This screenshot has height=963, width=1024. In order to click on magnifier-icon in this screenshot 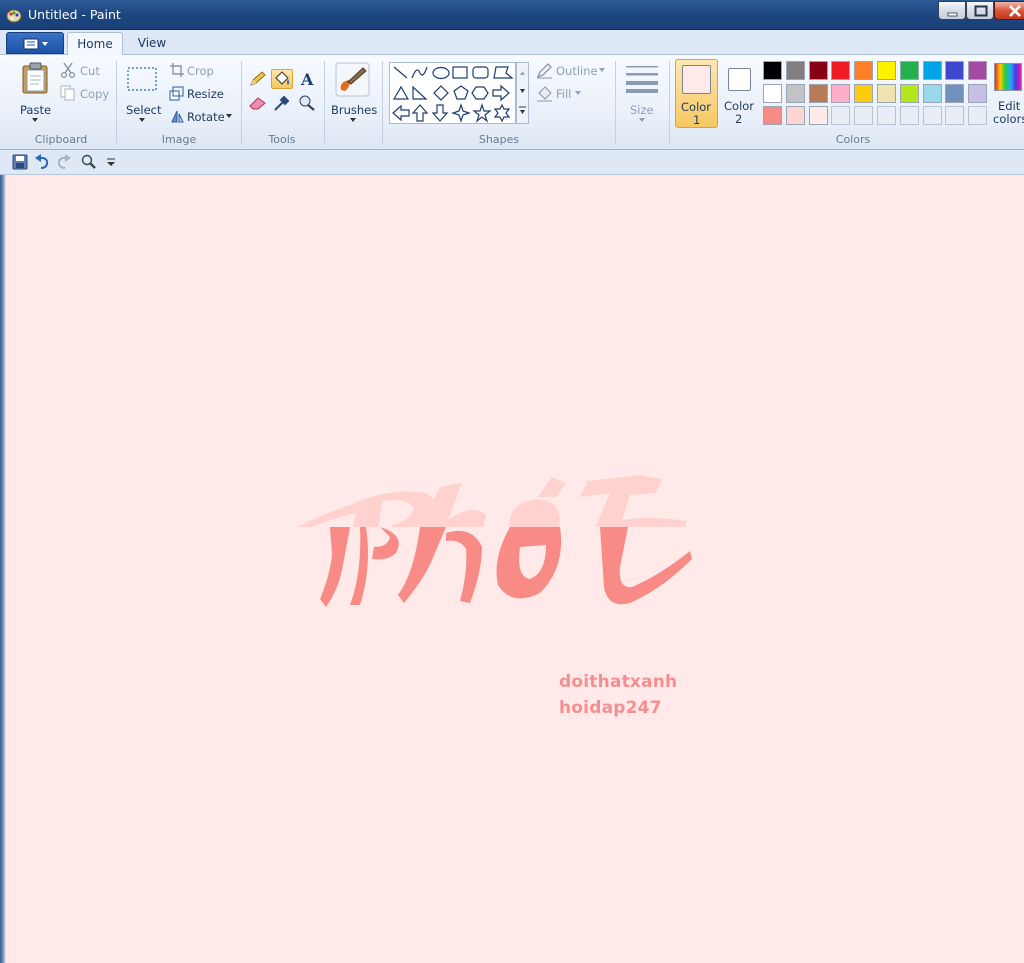, I will do `click(307, 103)`.